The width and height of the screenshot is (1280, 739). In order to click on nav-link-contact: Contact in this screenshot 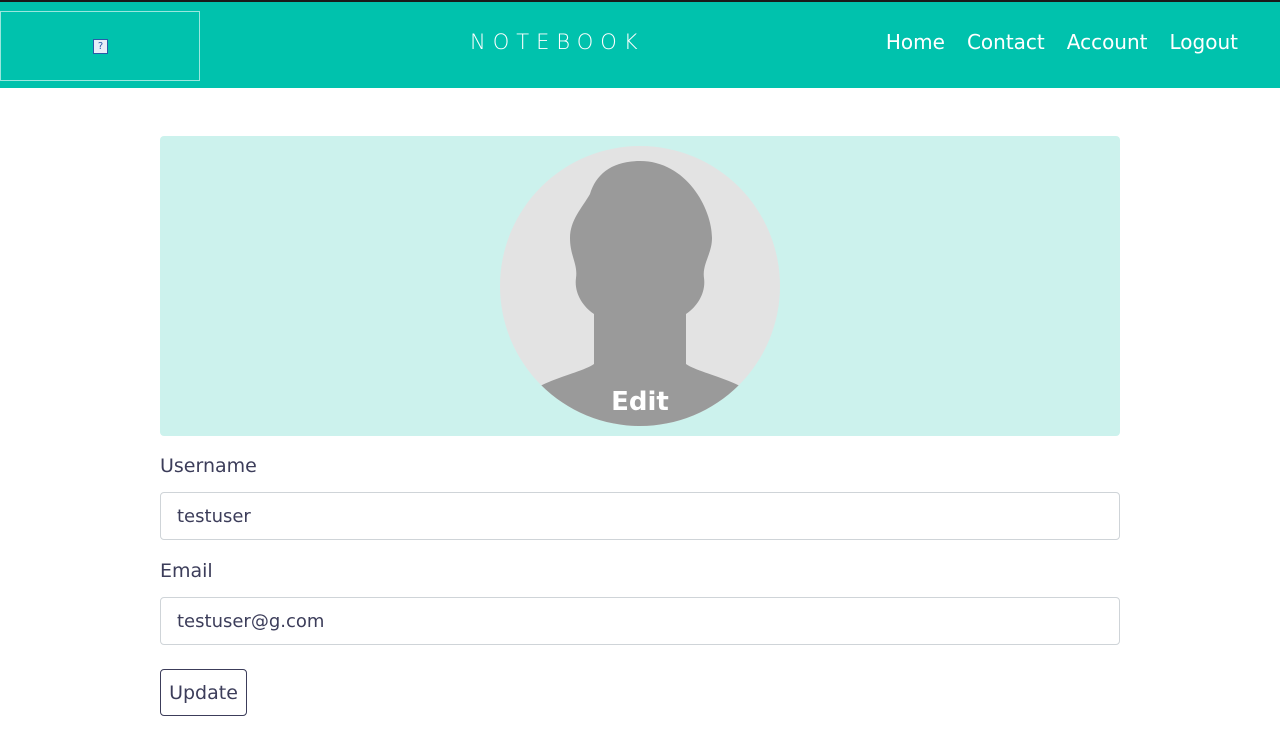, I will do `click(1006, 42)`.